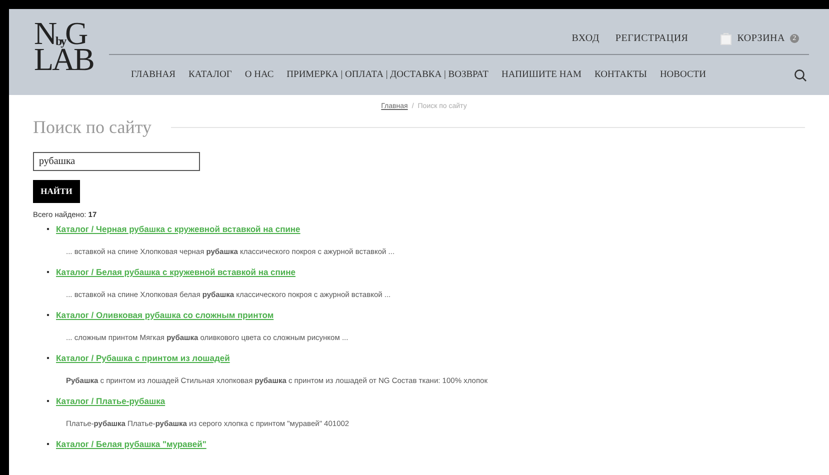 Image resolution: width=829 pixels, height=475 pixels. I want to click on nav-link: КОНТАКТЫ, so click(620, 75).